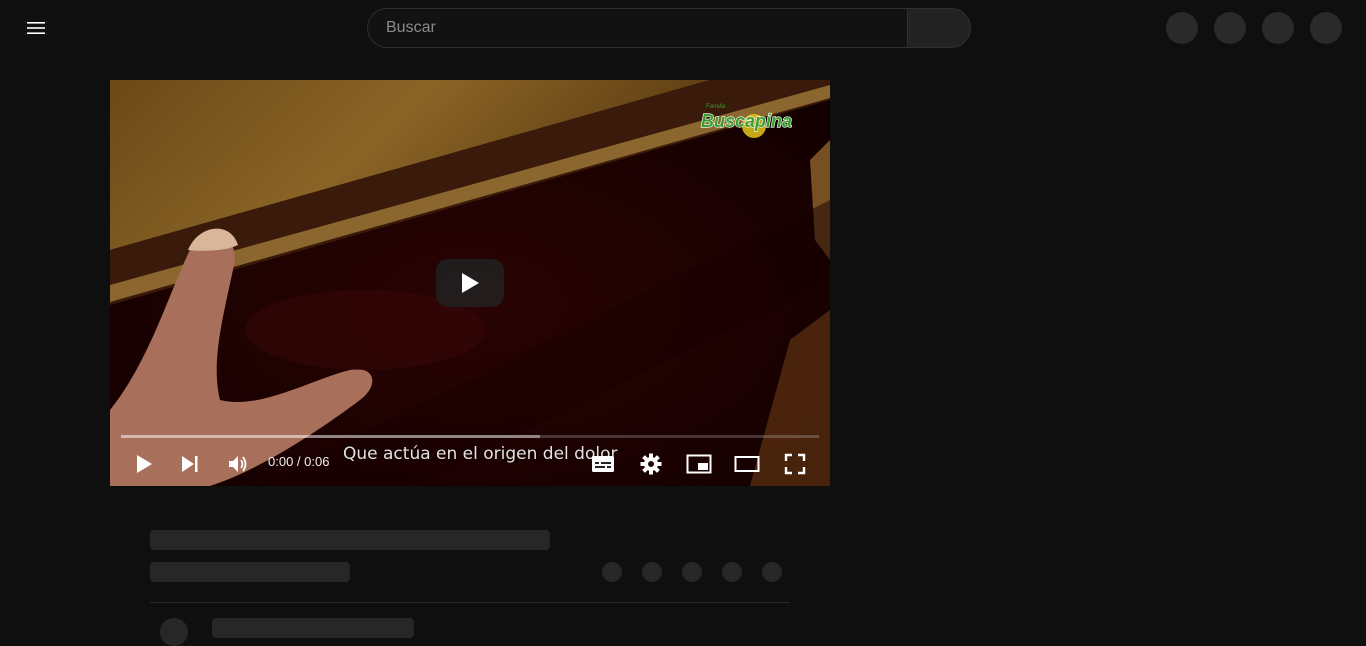  Describe the element at coordinates (716, 107) in the screenshot. I see `svg-text: Familia` at that location.